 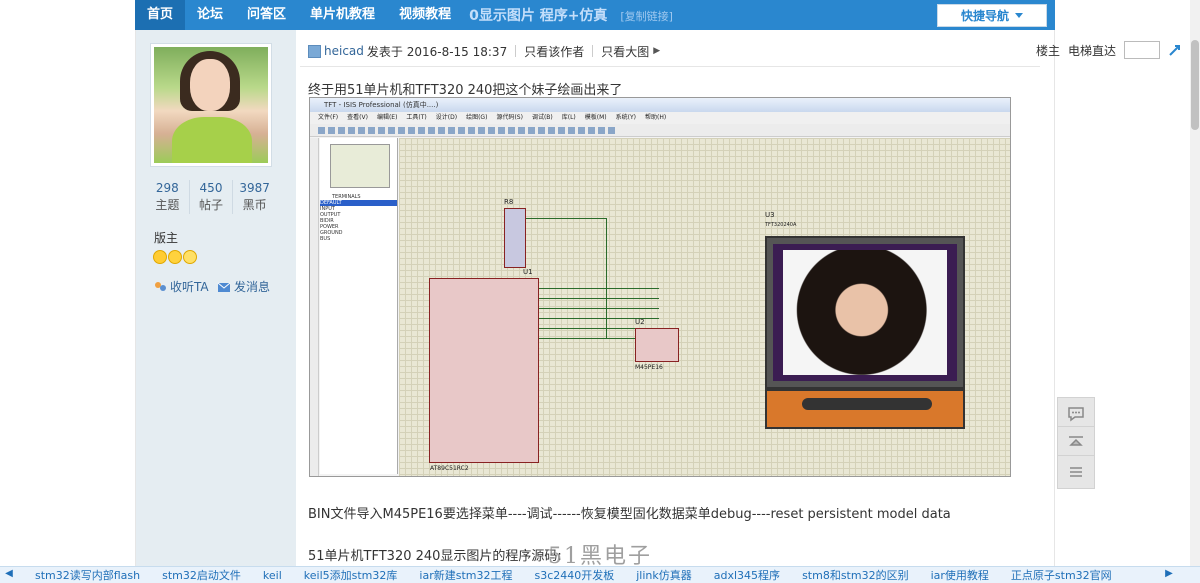 I want to click on floor-input, so click(x=1142, y=50).